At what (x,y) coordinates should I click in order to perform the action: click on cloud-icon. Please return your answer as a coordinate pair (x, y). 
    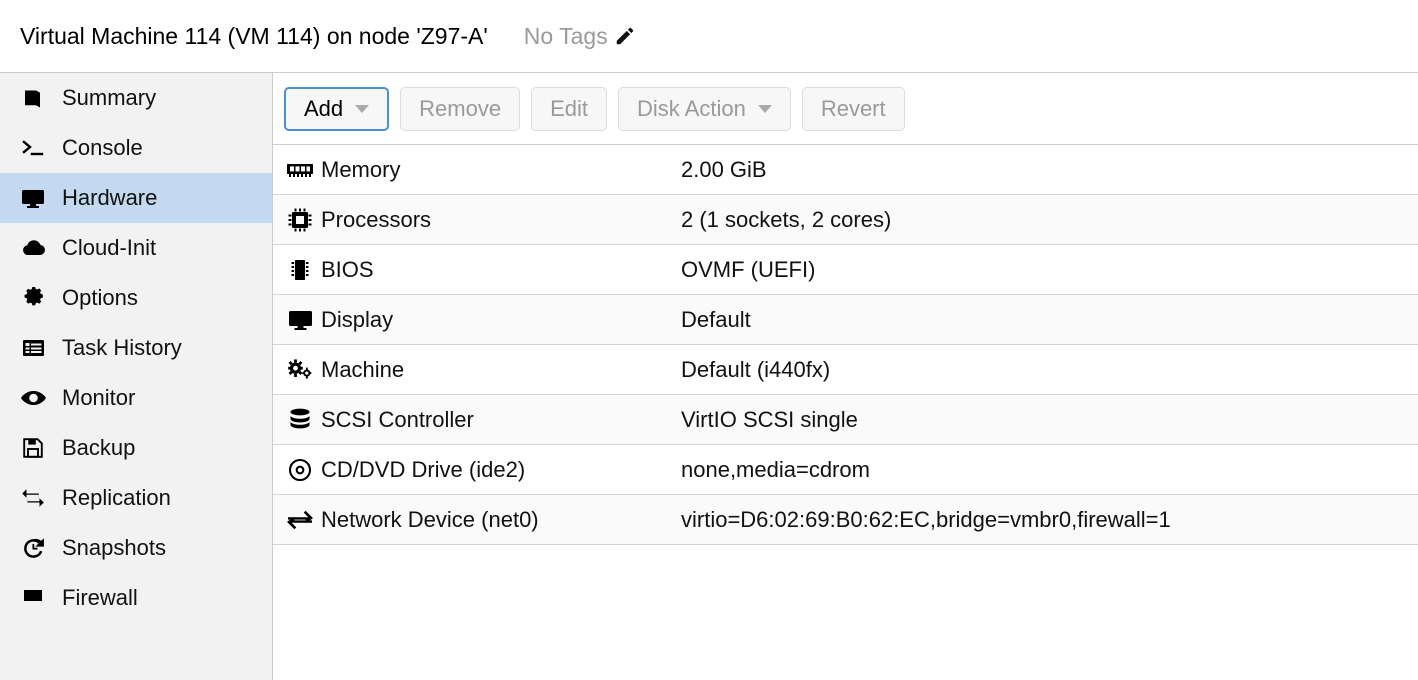
    Looking at the image, I should click on (33, 248).